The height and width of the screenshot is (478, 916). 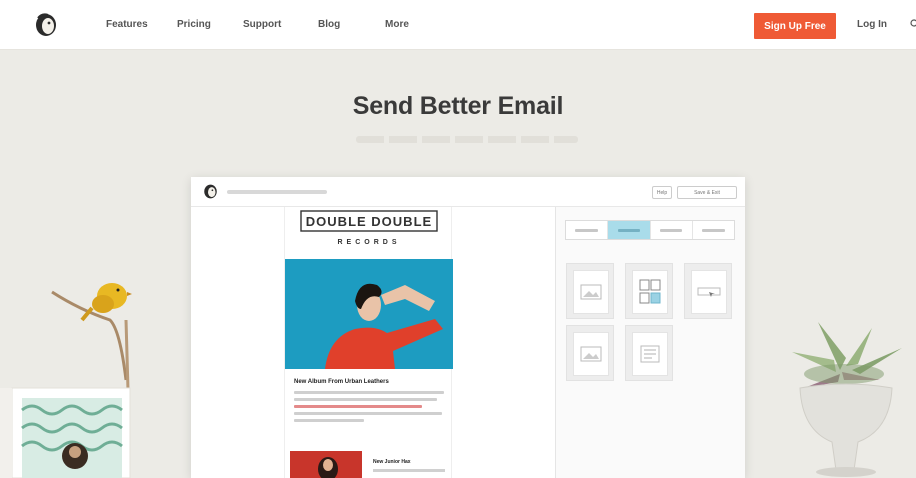 What do you see at coordinates (277, 192) in the screenshot?
I see `campaign-title-blur` at bounding box center [277, 192].